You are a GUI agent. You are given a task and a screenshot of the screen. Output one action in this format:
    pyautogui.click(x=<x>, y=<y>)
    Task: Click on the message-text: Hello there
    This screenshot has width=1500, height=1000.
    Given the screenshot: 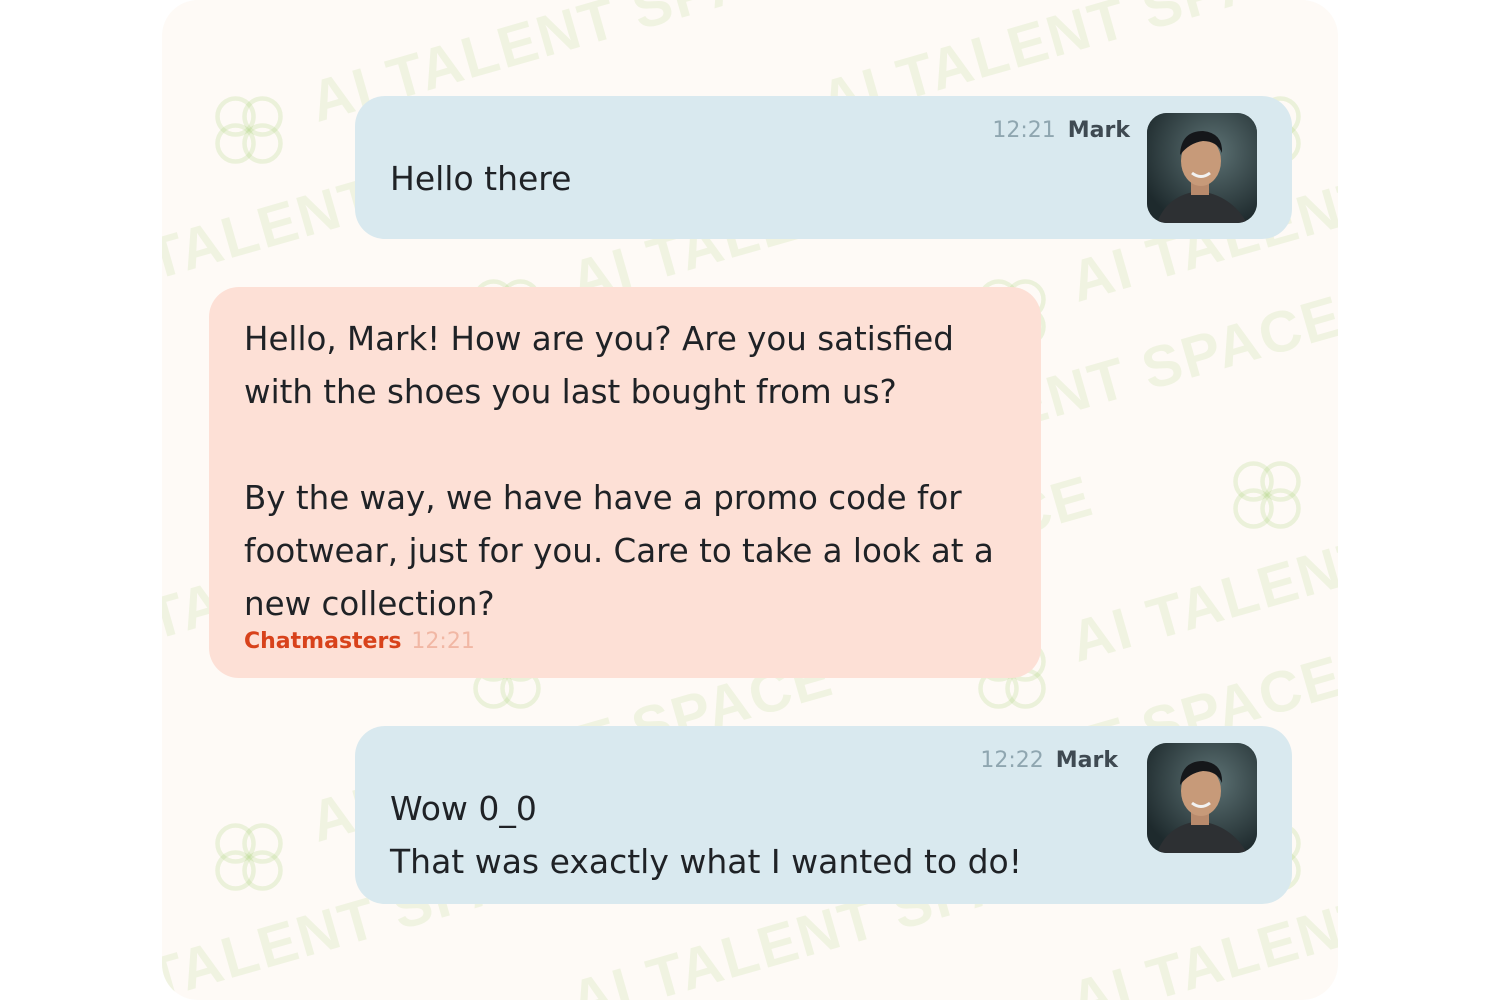 What is the action you would take?
    pyautogui.click(x=481, y=178)
    